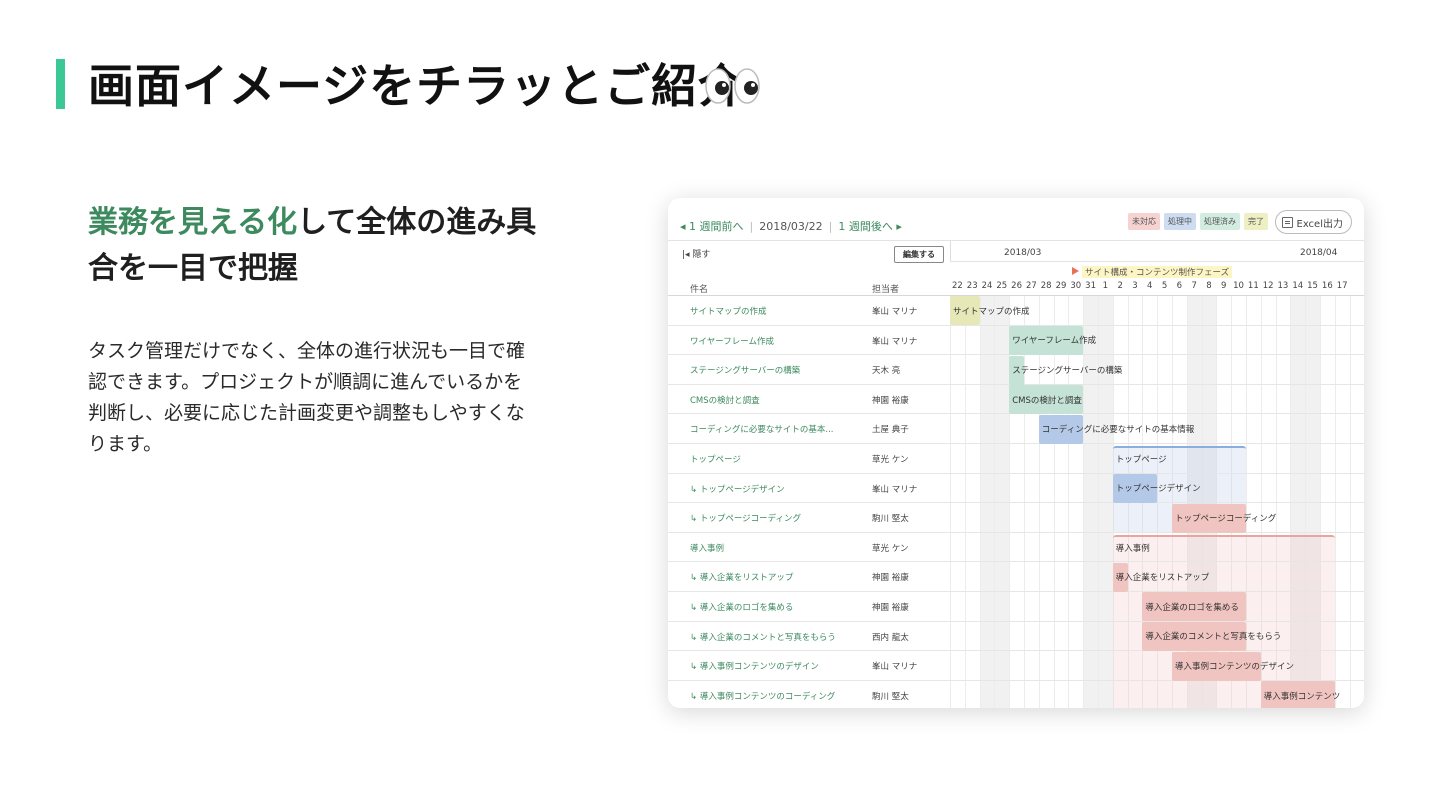 The width and height of the screenshot is (1440, 810). I want to click on gantt-bar: サイトマップの作成, so click(990, 311).